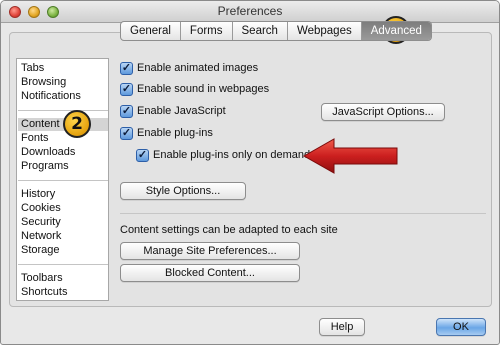 The height and width of the screenshot is (345, 500). I want to click on title-bar: Preferences, so click(250, 12).